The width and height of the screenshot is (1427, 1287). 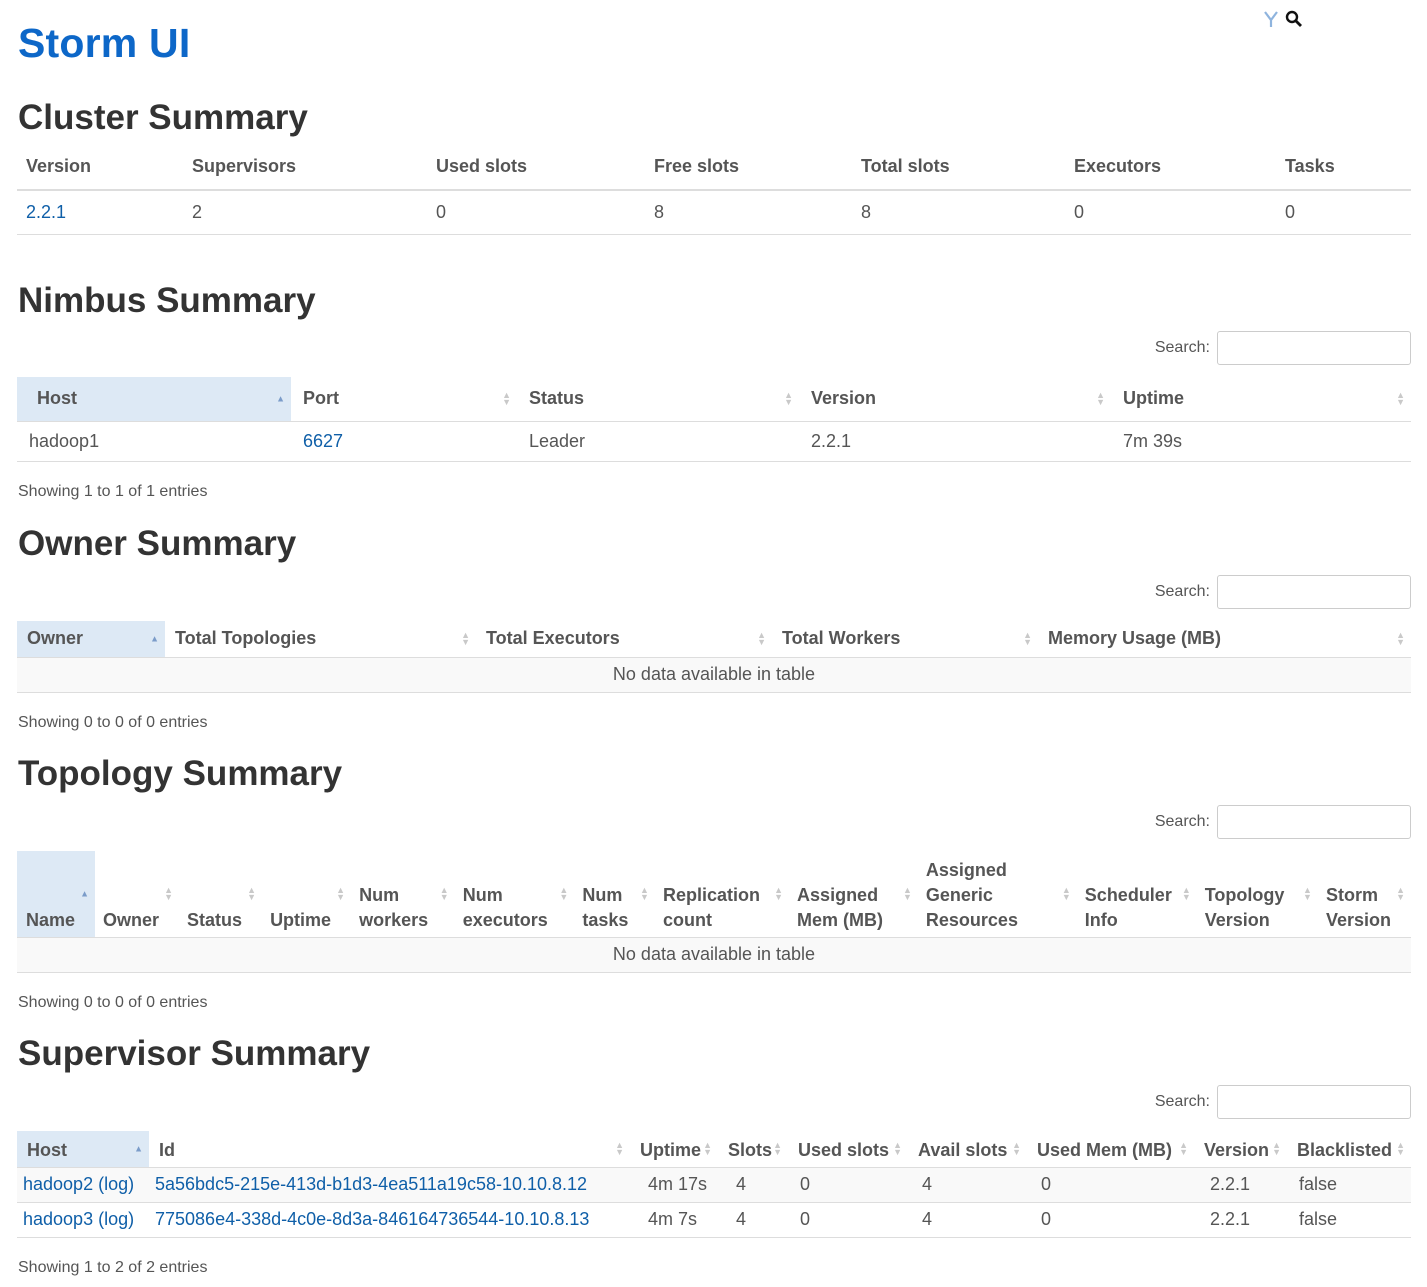 What do you see at coordinates (221, 894) in the screenshot?
I see `col-topology-3-sort: Status ▲ ▼` at bounding box center [221, 894].